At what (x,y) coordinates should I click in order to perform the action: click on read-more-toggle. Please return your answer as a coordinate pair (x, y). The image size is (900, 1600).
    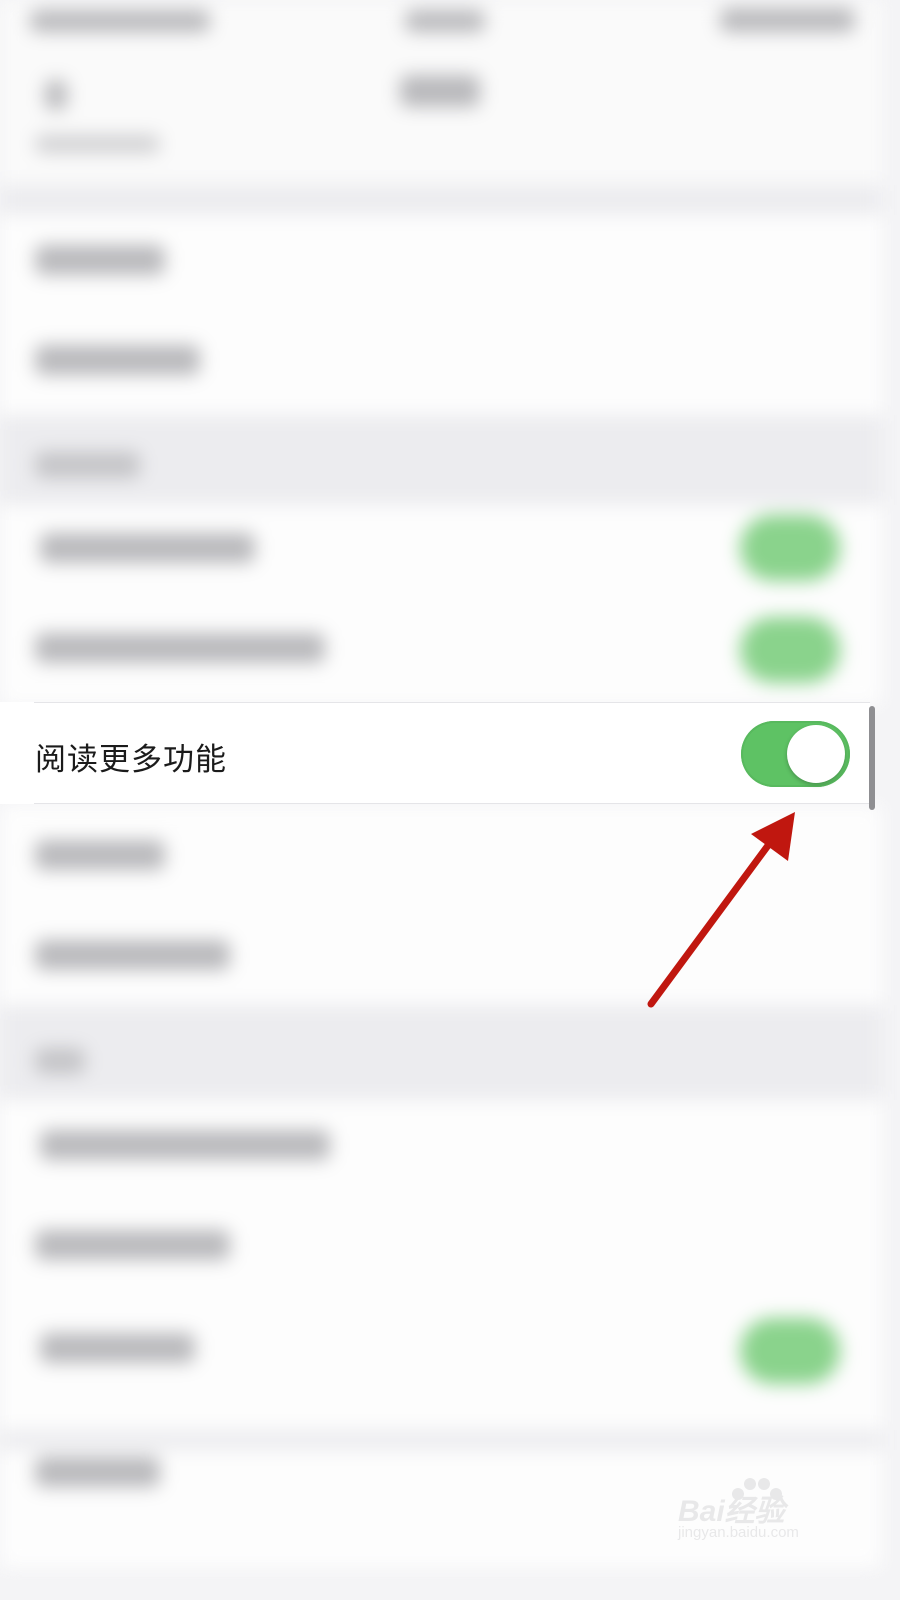
    Looking at the image, I should click on (795, 754).